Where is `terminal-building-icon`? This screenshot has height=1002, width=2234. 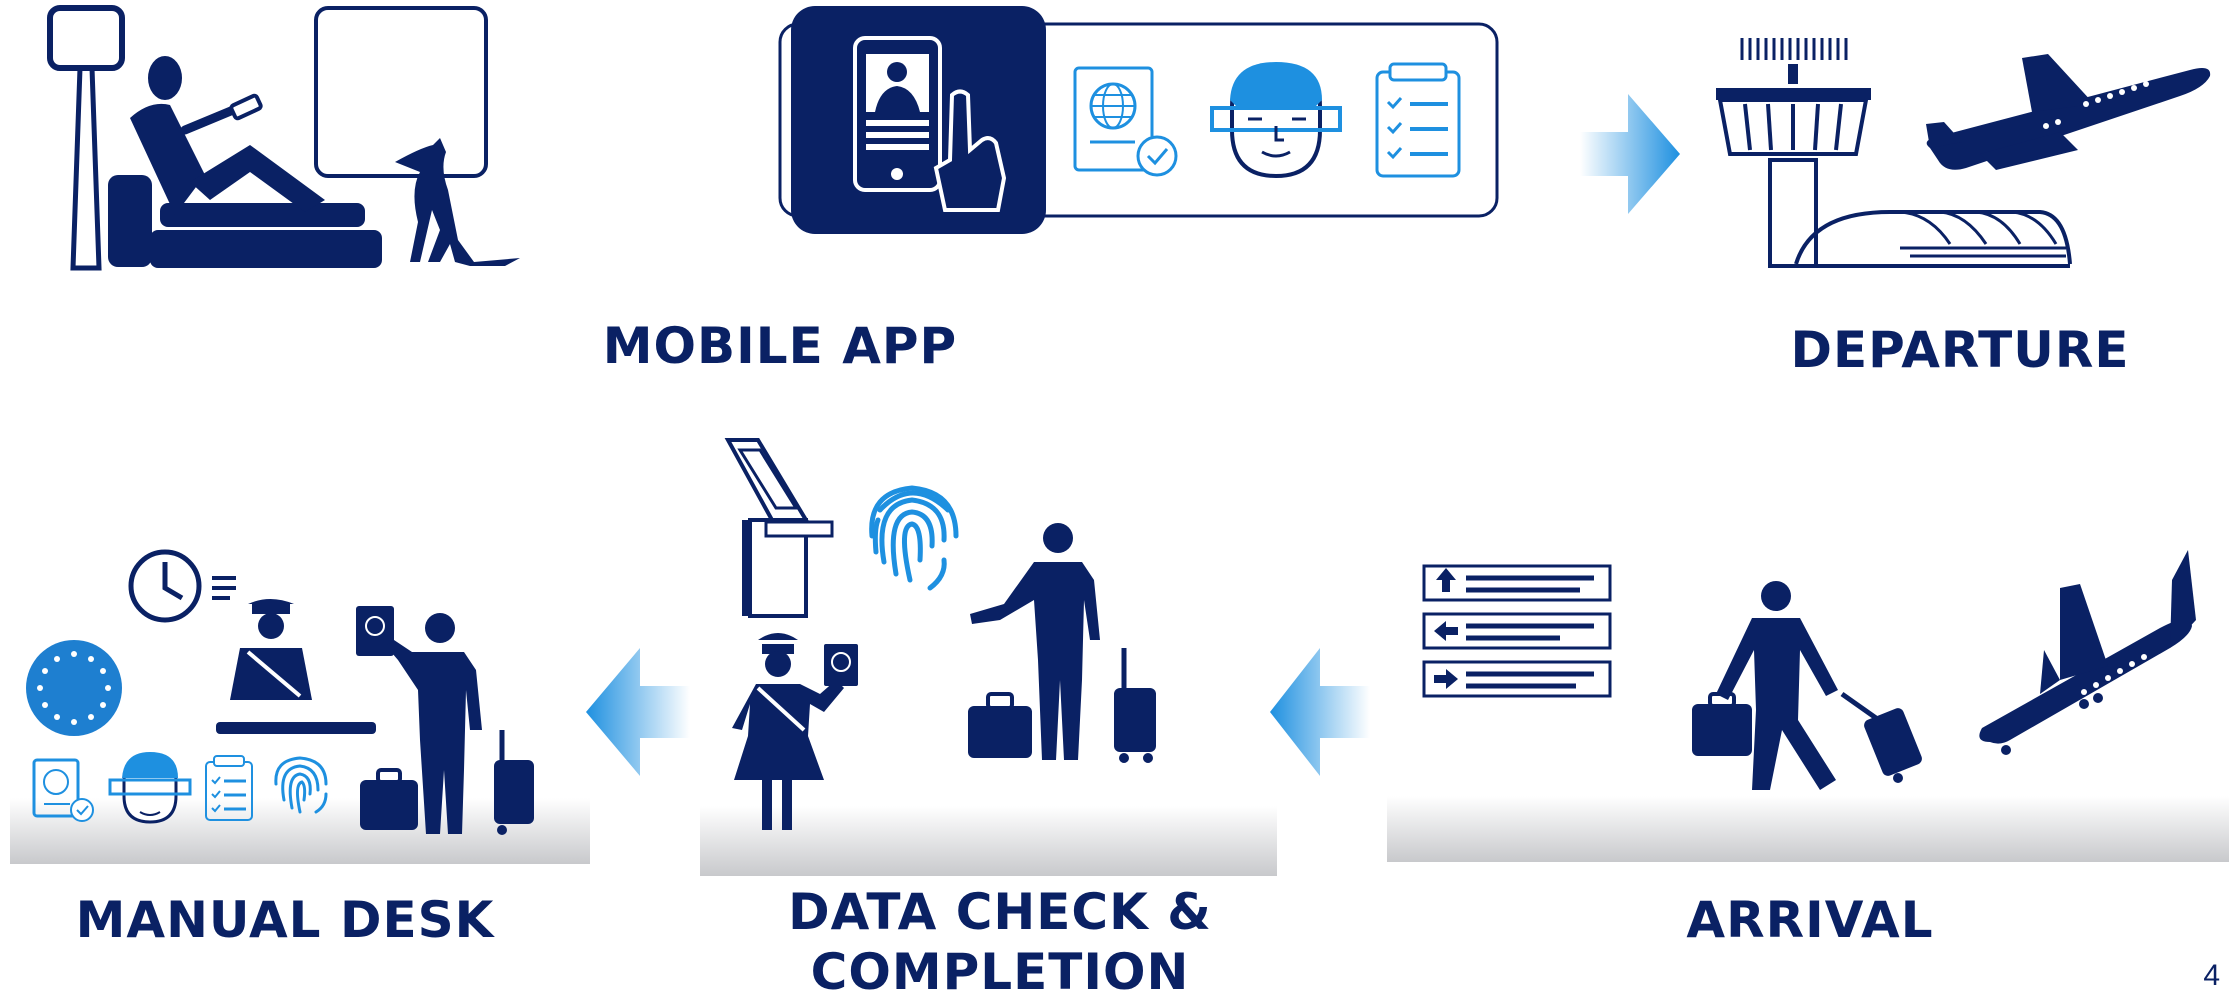 terminal-building-icon is located at coordinates (1931, 239).